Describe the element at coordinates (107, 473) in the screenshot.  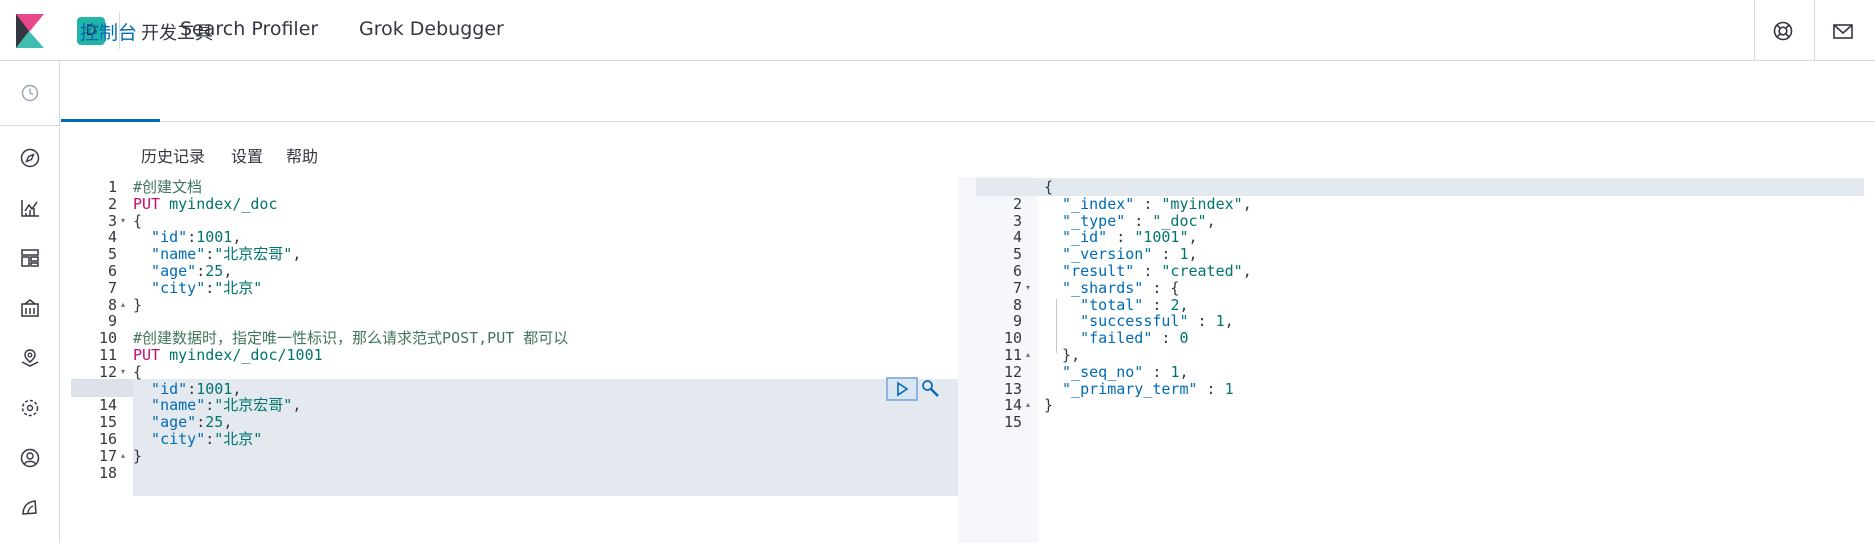
I see `request-line-number: 18` at that location.